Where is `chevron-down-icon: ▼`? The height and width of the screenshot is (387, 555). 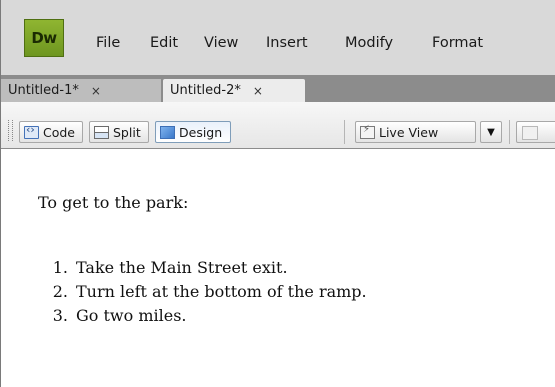 chevron-down-icon: ▼ is located at coordinates (491, 132).